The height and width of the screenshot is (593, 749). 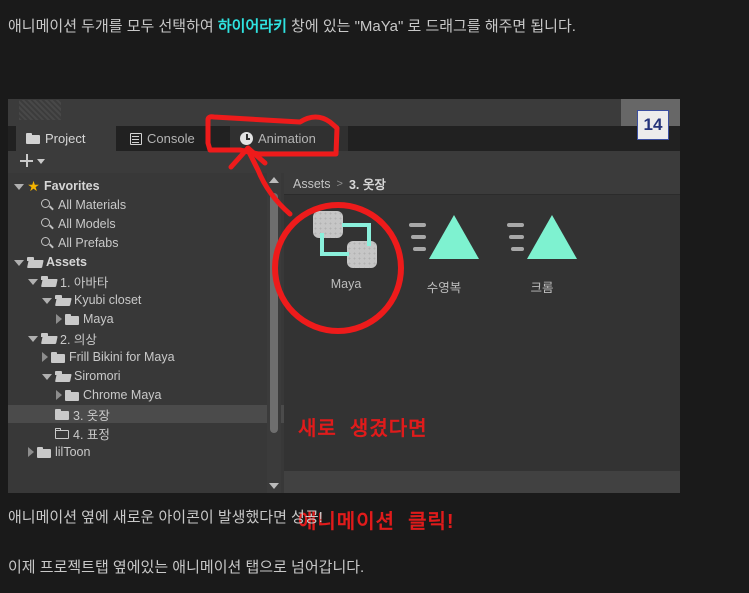 I want to click on tree-item: Kyubi closet, so click(x=146, y=300).